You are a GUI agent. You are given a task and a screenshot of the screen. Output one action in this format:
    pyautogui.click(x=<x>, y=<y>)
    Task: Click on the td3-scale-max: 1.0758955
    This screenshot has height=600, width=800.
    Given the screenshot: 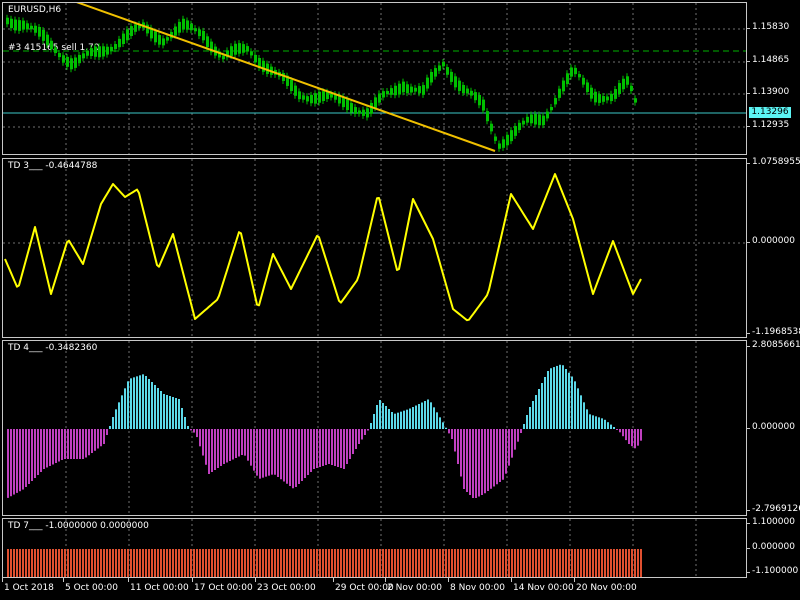 What is the action you would take?
    pyautogui.click(x=776, y=162)
    